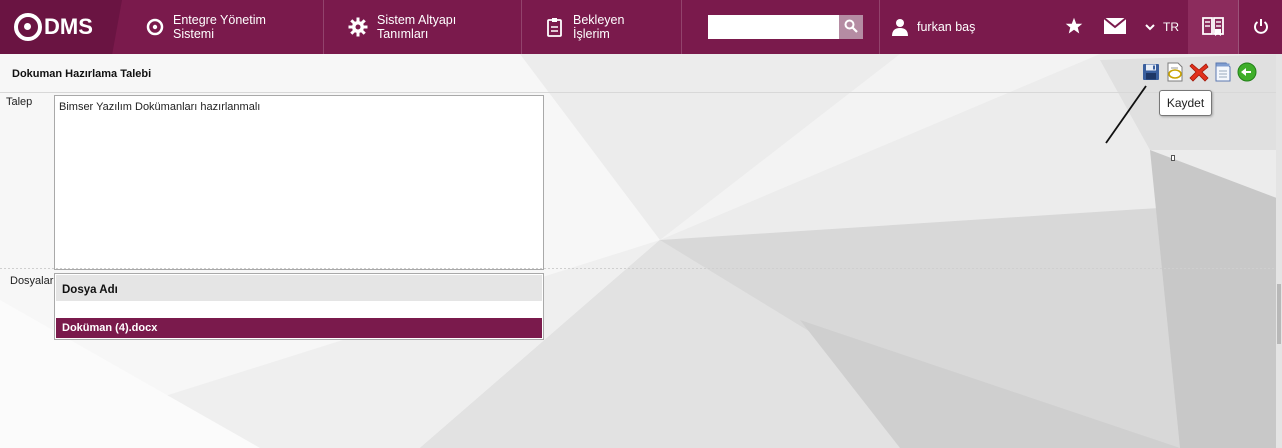  What do you see at coordinates (82, 74) in the screenshot?
I see `page-title: Dokuman Hazırlama Talebi` at bounding box center [82, 74].